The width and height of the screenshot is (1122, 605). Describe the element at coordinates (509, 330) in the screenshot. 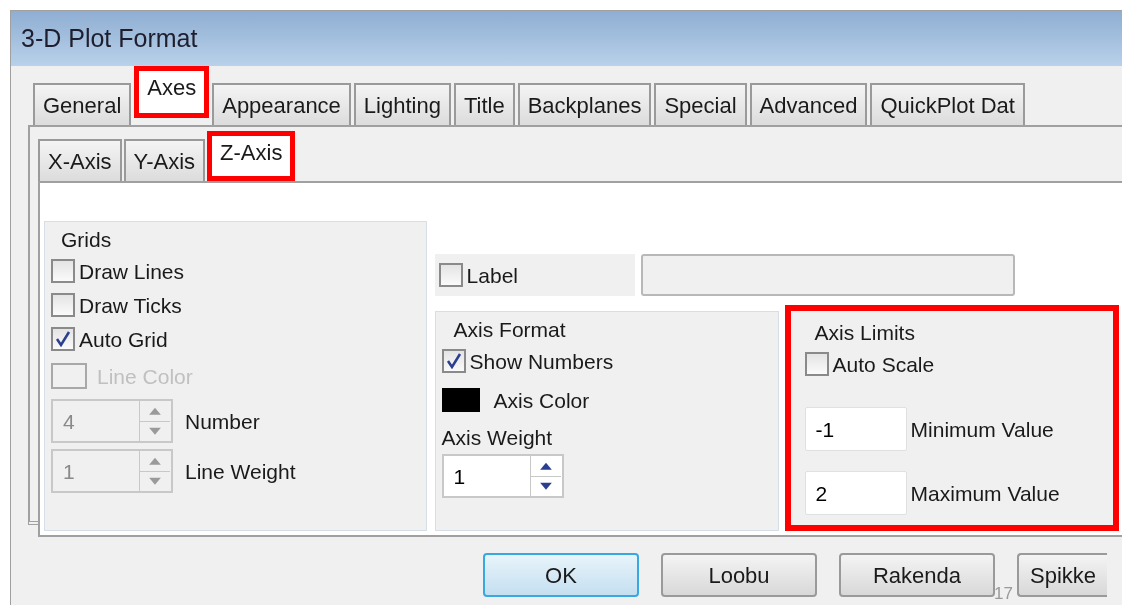

I see `group-title: Axis Format` at that location.